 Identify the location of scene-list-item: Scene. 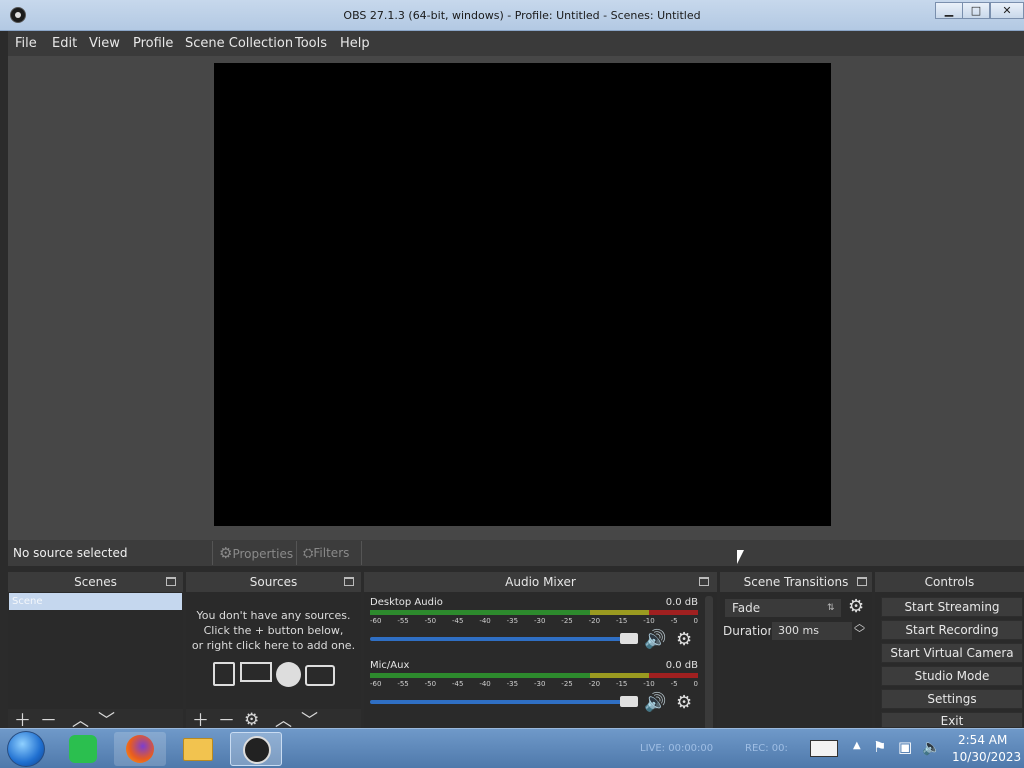
(95, 601).